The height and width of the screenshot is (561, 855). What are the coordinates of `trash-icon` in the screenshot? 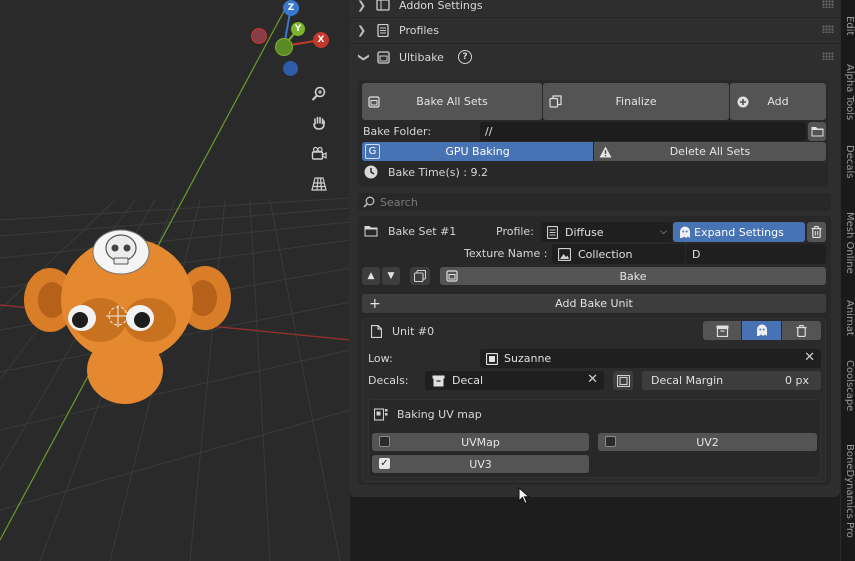 It's located at (817, 232).